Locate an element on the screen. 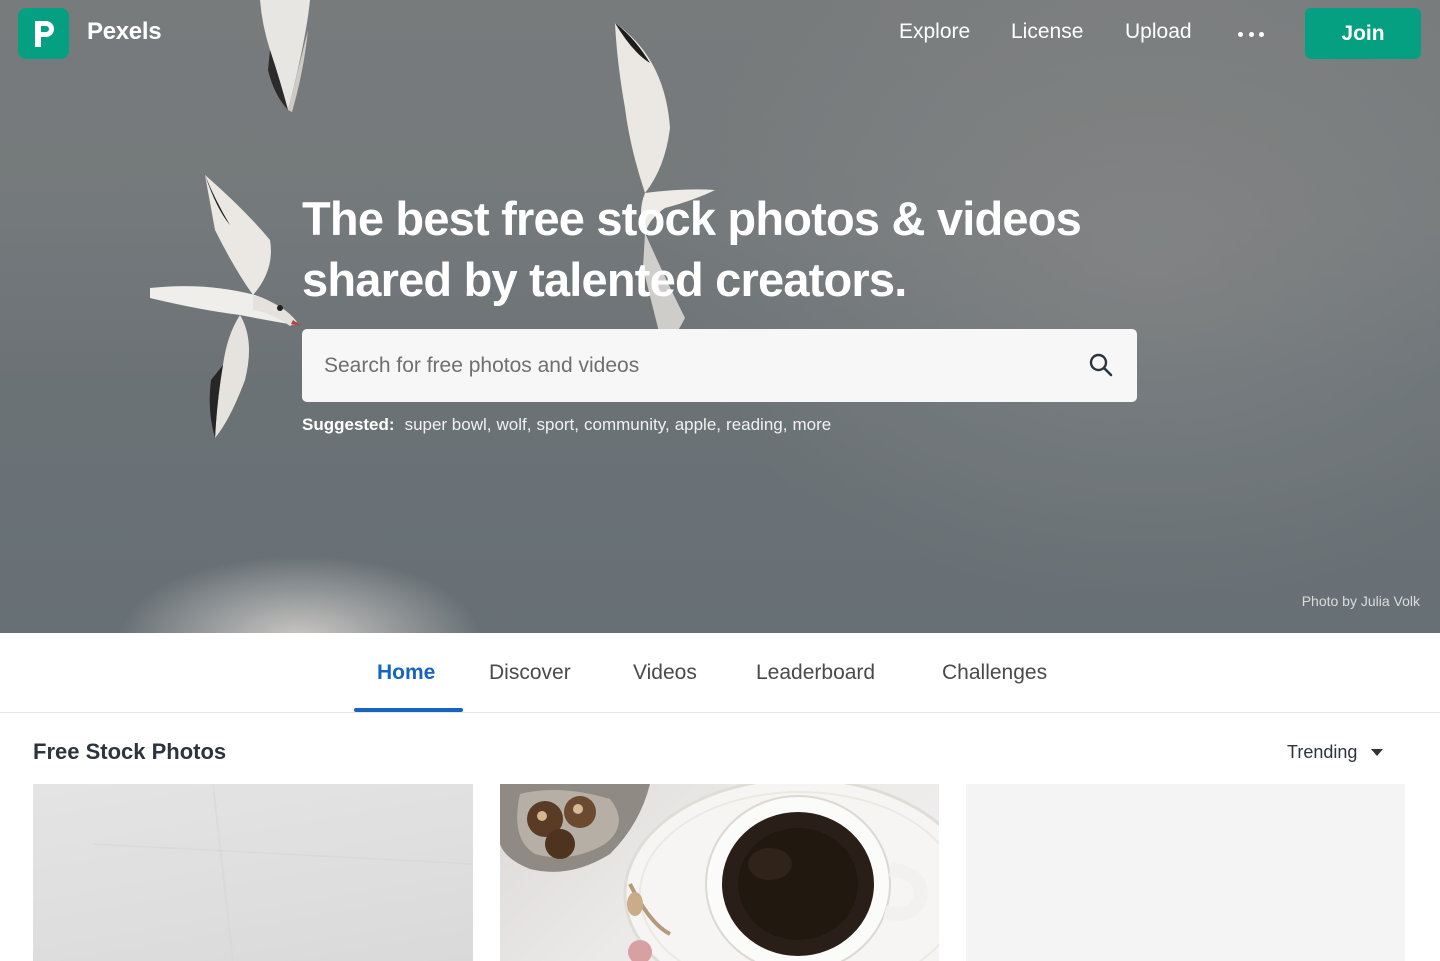 The width and height of the screenshot is (1440, 961). tab-leaderboard: Leaderboard is located at coordinates (815, 673).